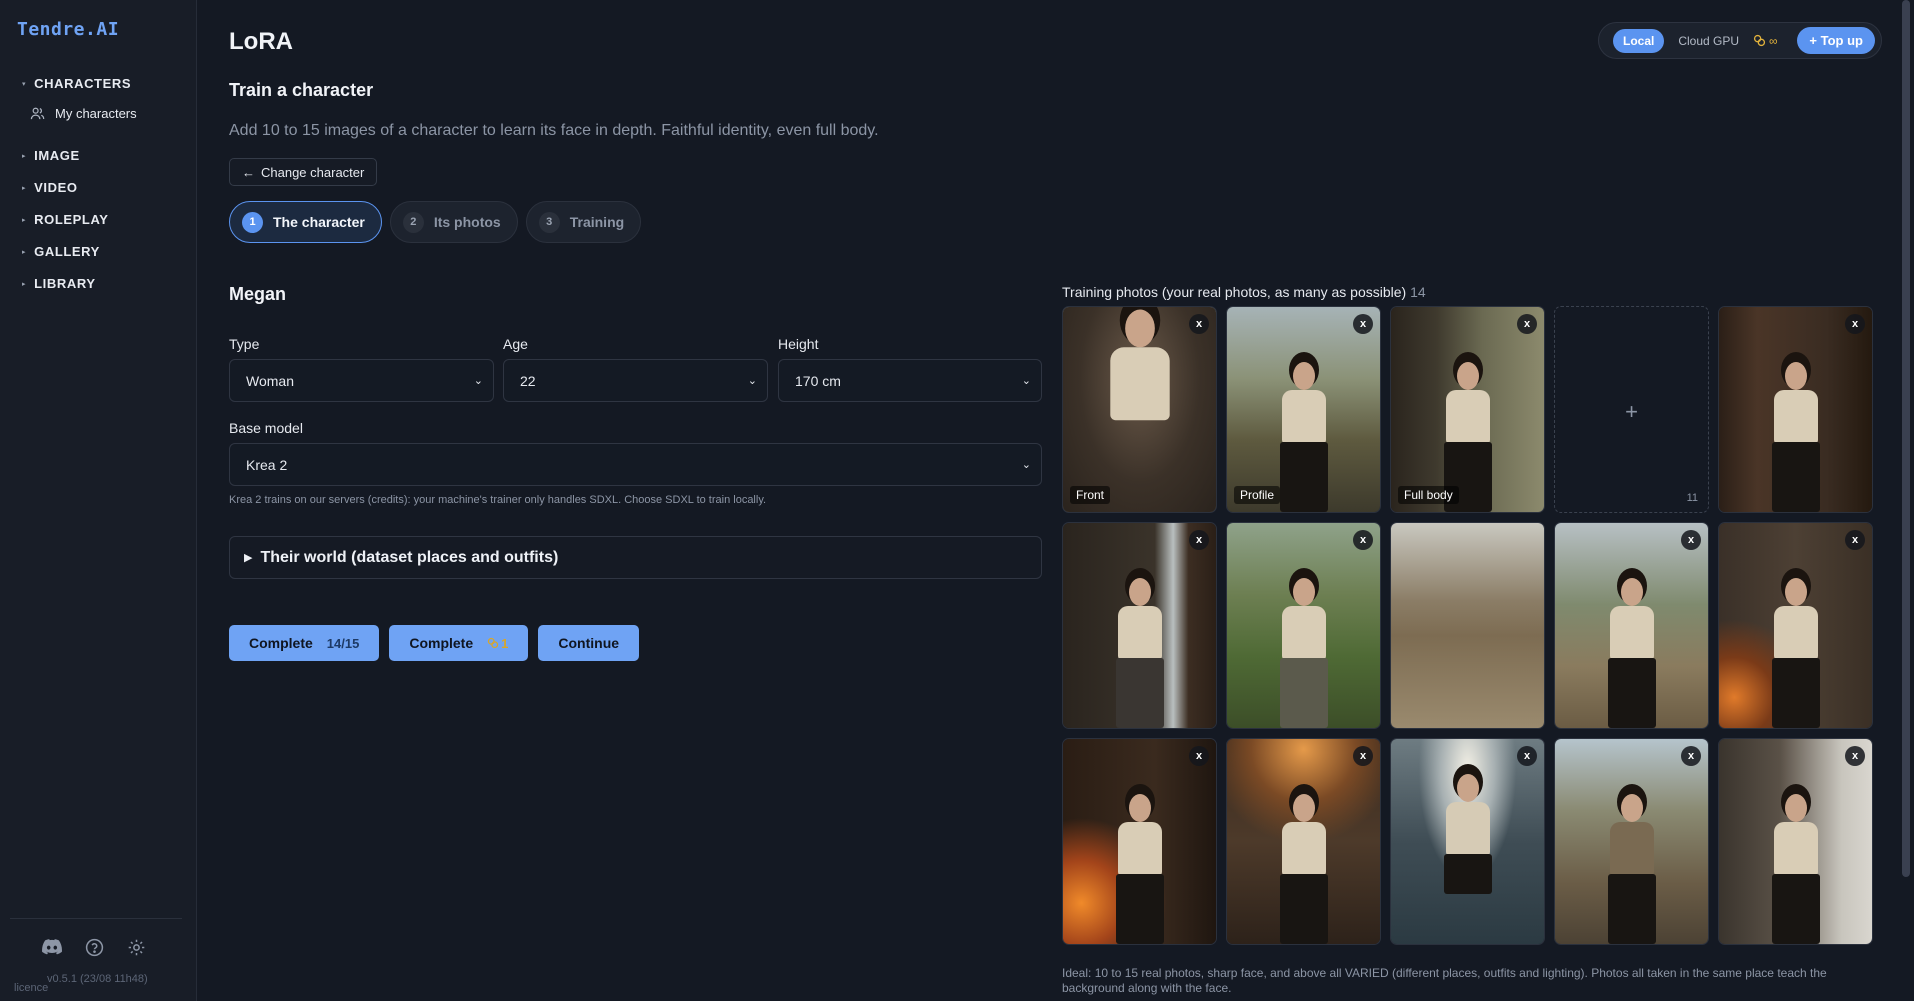 The height and width of the screenshot is (1001, 1914). What do you see at coordinates (52, 947) in the screenshot?
I see `discord-icon` at bounding box center [52, 947].